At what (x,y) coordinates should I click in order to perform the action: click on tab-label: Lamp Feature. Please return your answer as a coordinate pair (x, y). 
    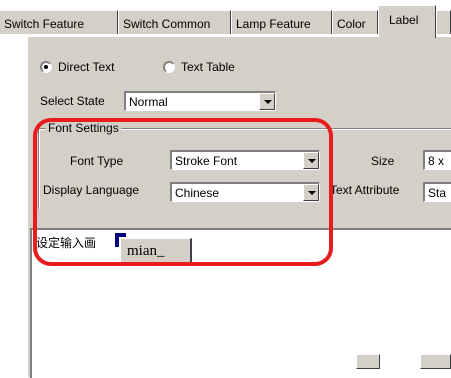
    Looking at the image, I should click on (273, 24).